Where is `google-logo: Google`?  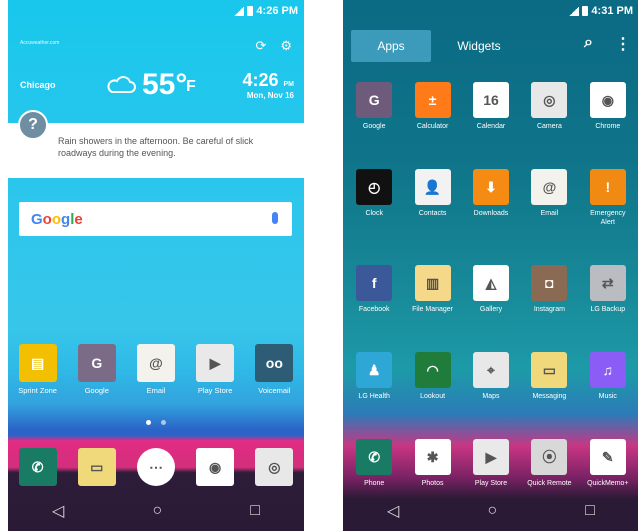 google-logo: Google is located at coordinates (57, 219).